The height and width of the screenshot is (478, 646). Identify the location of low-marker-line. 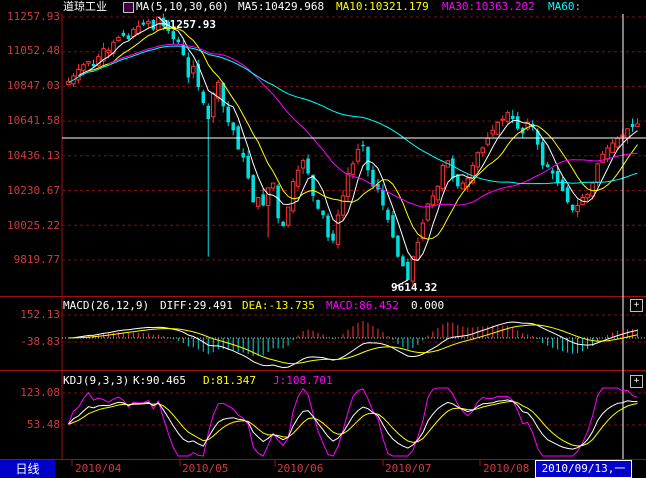
(400, 284).